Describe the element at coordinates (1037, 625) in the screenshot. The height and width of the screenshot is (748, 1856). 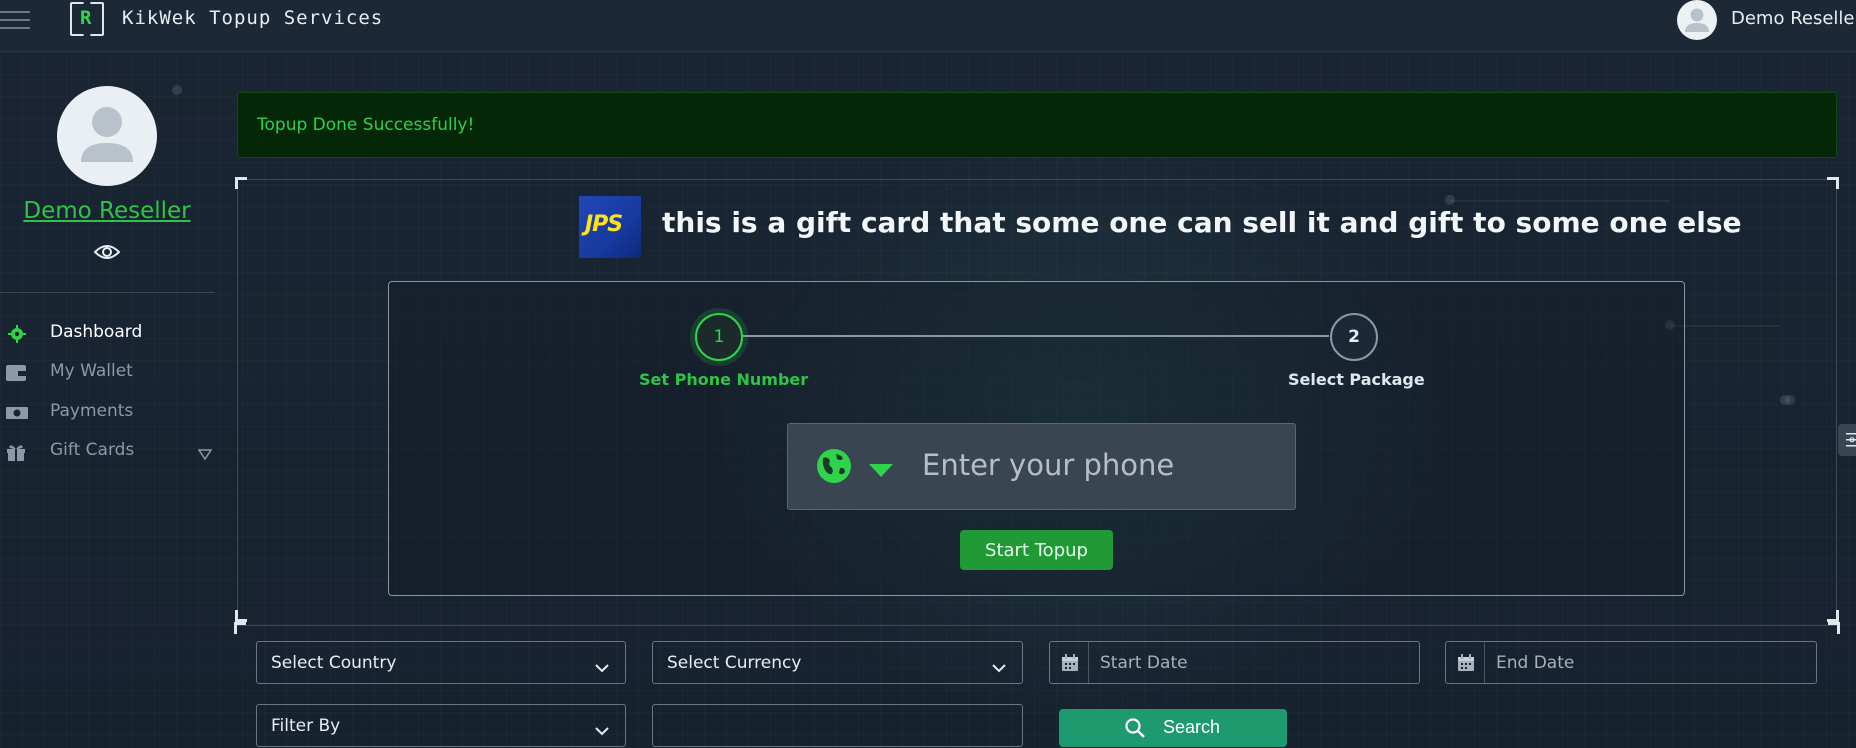
I see `section-divider` at that location.